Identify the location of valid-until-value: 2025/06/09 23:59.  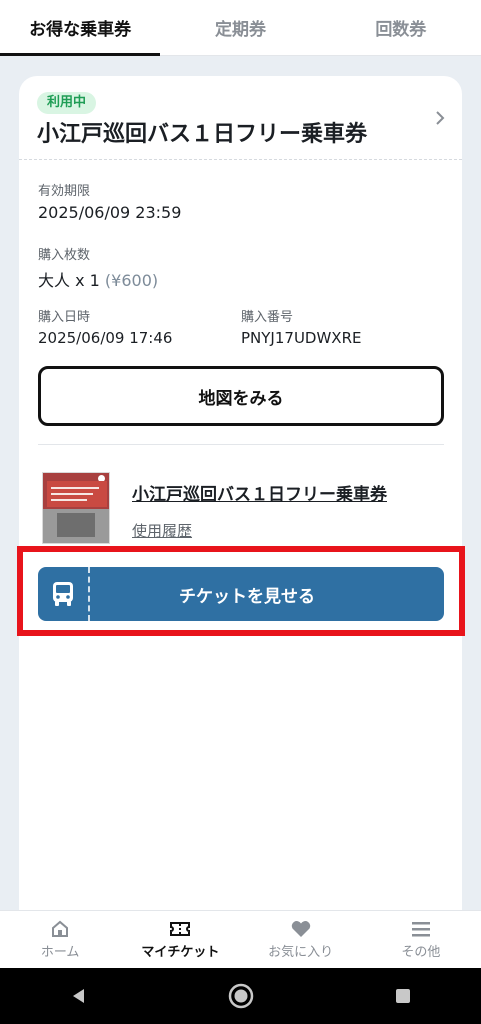
(110, 212).